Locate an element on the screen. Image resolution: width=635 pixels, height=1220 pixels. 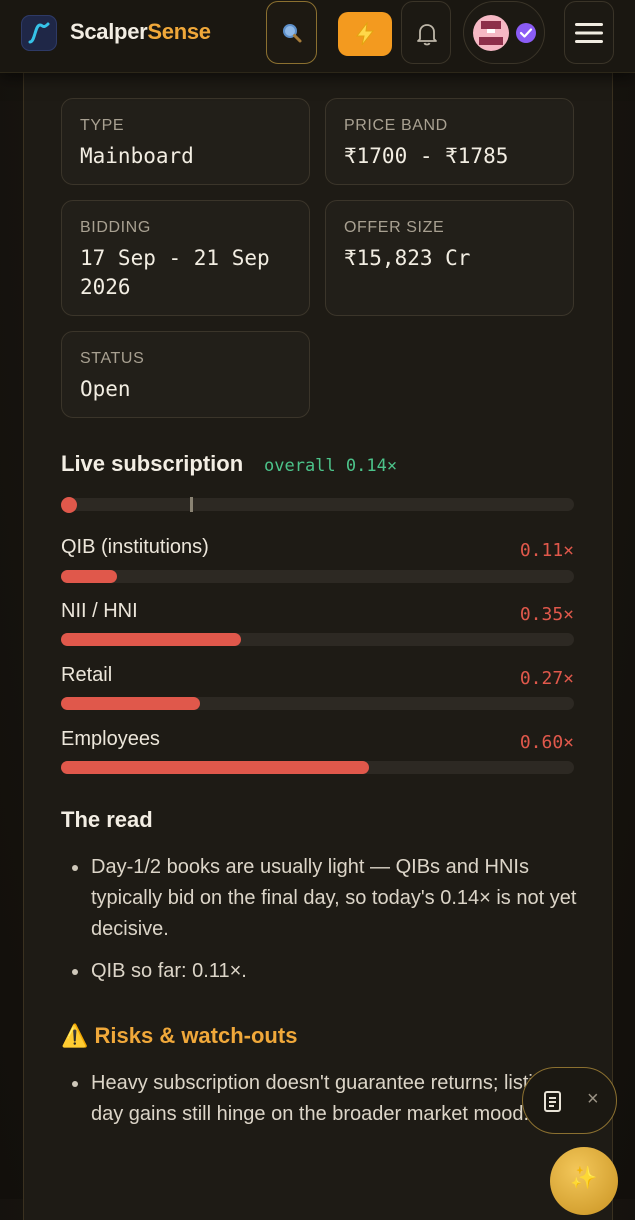
detail-value: ₹1700 - ₹1785 is located at coordinates (426, 156).